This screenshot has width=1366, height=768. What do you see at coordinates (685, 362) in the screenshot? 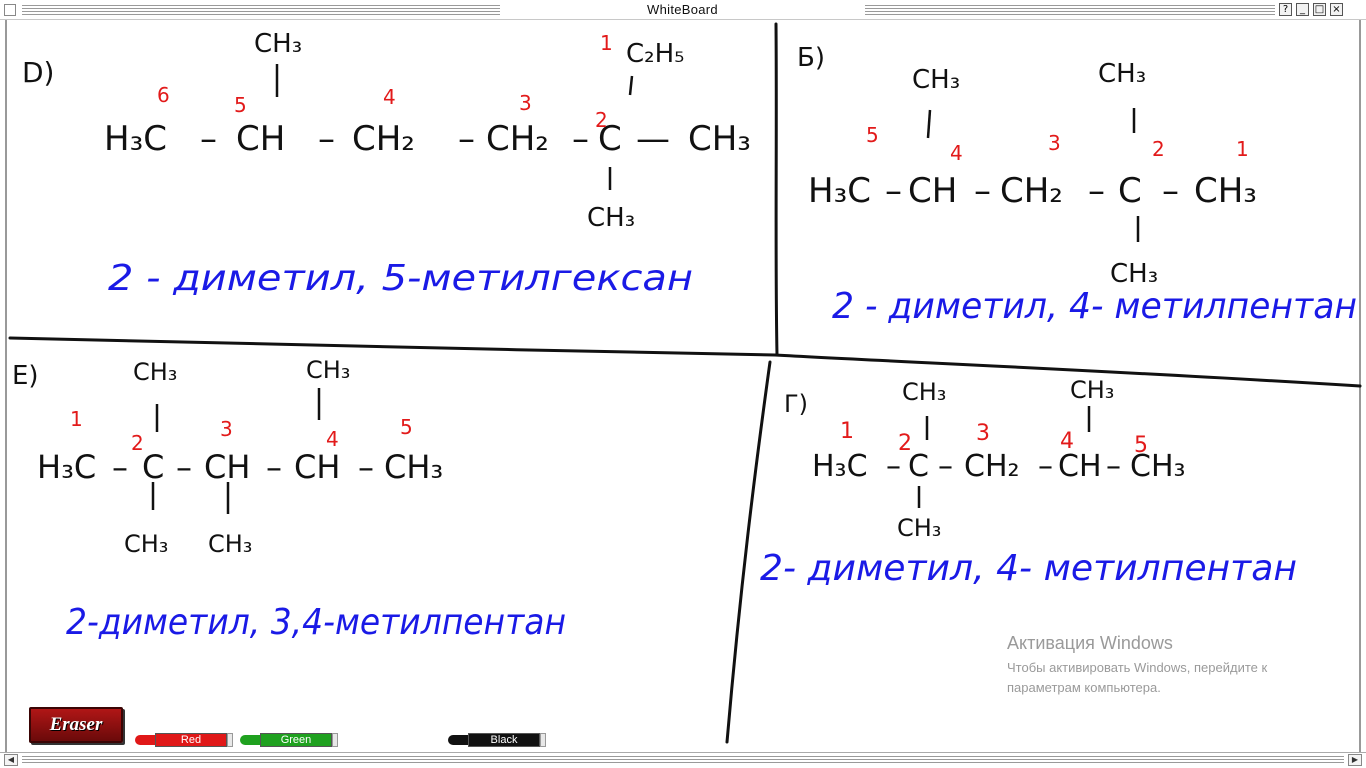
I see `divider-horizontal` at bounding box center [685, 362].